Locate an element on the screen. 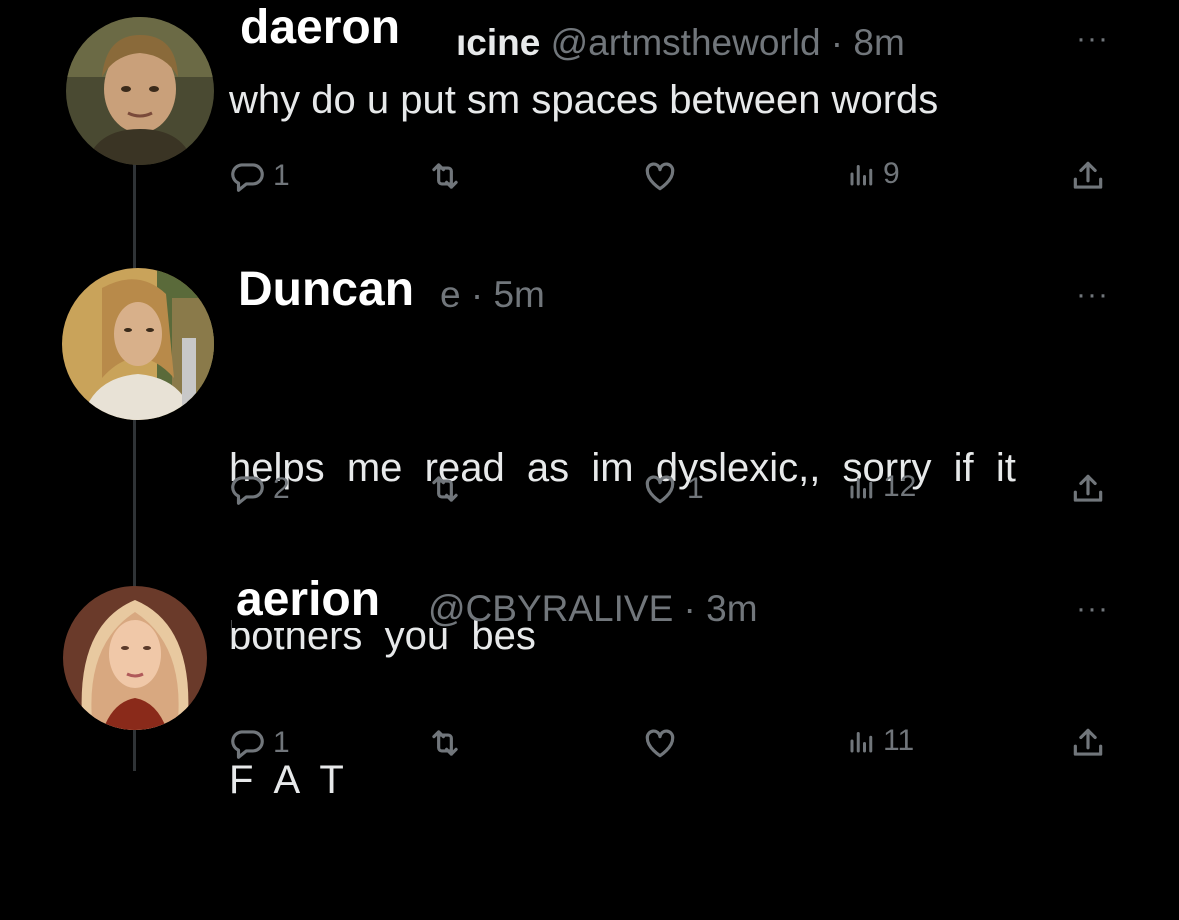 The image size is (1179, 920). views-button: 12 is located at coordinates (881, 487).